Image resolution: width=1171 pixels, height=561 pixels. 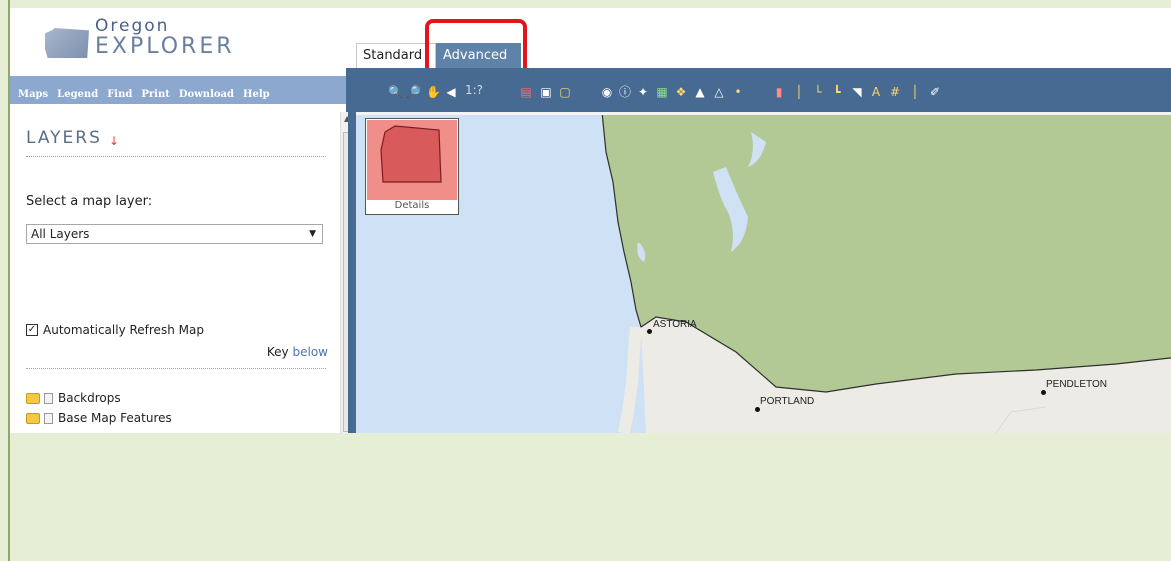 I want to click on oregon-shape-icon, so click(x=67, y=43).